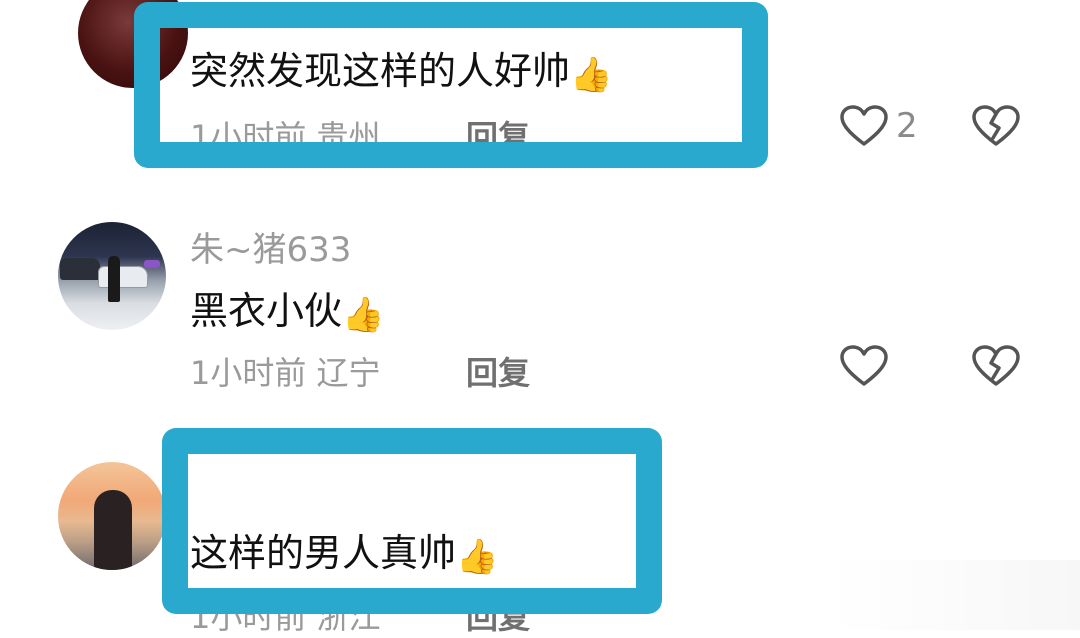 This screenshot has height=638, width=1080. Describe the element at coordinates (348, 373) in the screenshot. I see `comment-location: 辽宁` at that location.